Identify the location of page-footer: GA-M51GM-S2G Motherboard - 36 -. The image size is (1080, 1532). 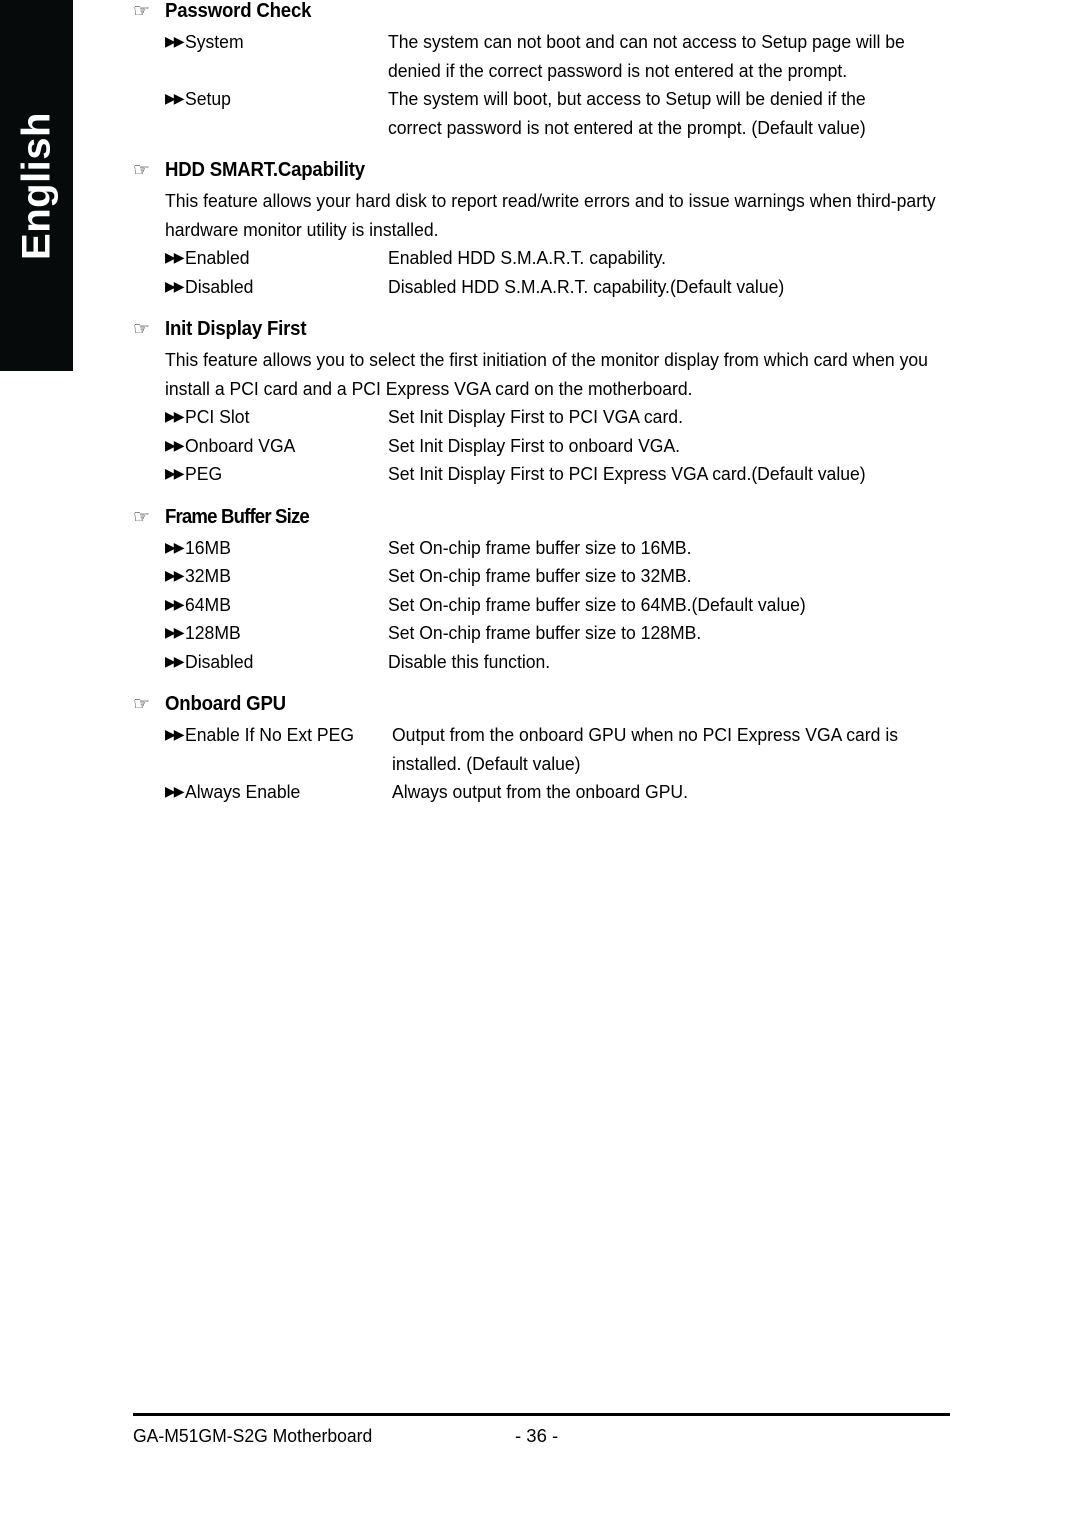
(541, 1432).